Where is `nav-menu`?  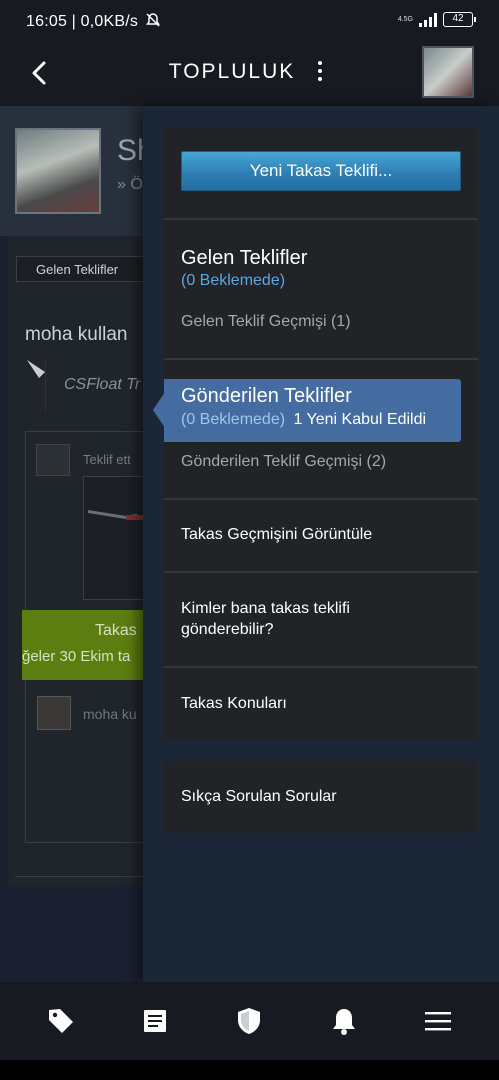 nav-menu is located at coordinates (438, 1021).